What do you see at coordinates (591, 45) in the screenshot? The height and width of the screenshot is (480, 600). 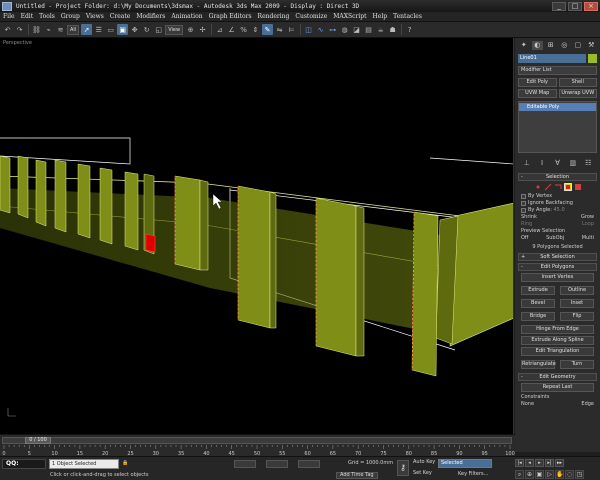 I see `utilities-tab-icon: ⚒` at bounding box center [591, 45].